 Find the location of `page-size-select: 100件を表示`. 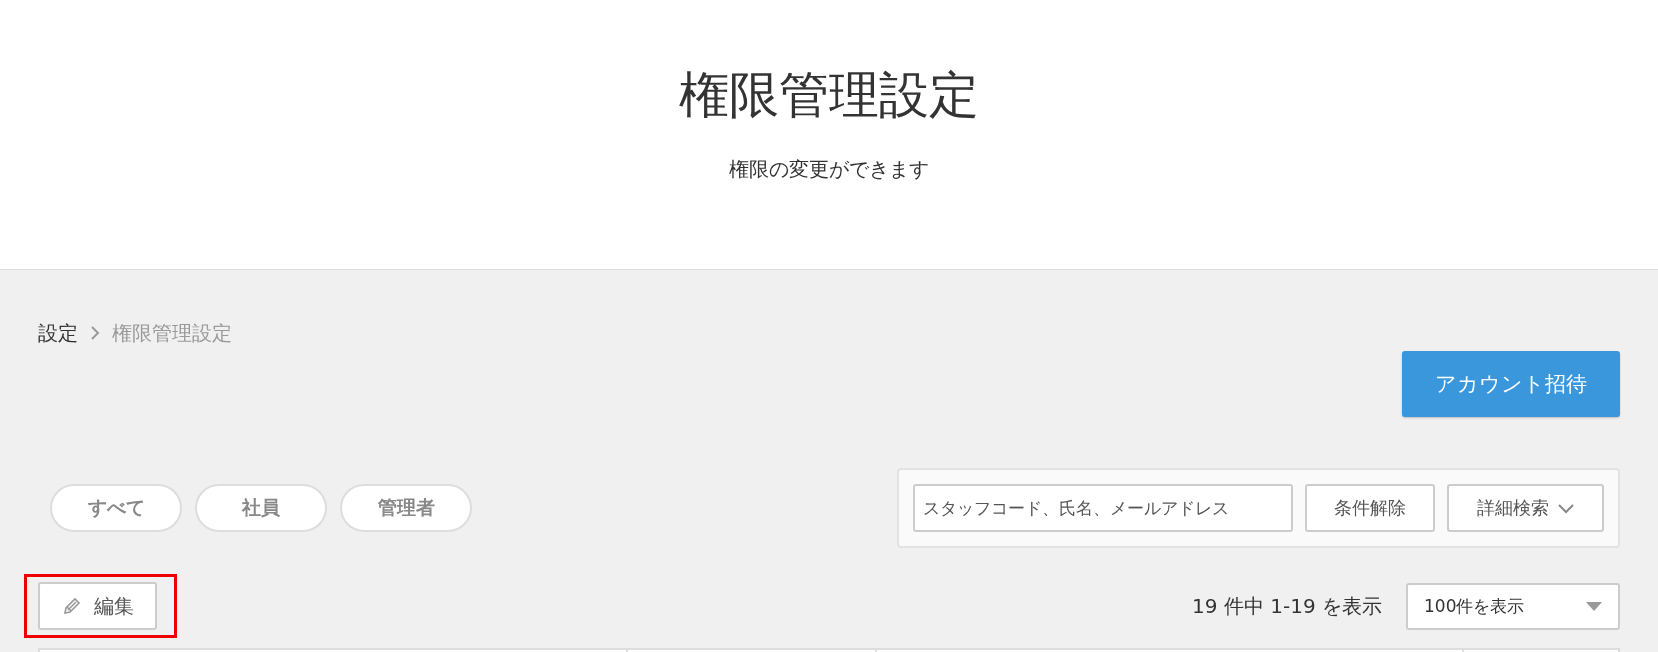

page-size-select: 100件を表示 is located at coordinates (1513, 606).